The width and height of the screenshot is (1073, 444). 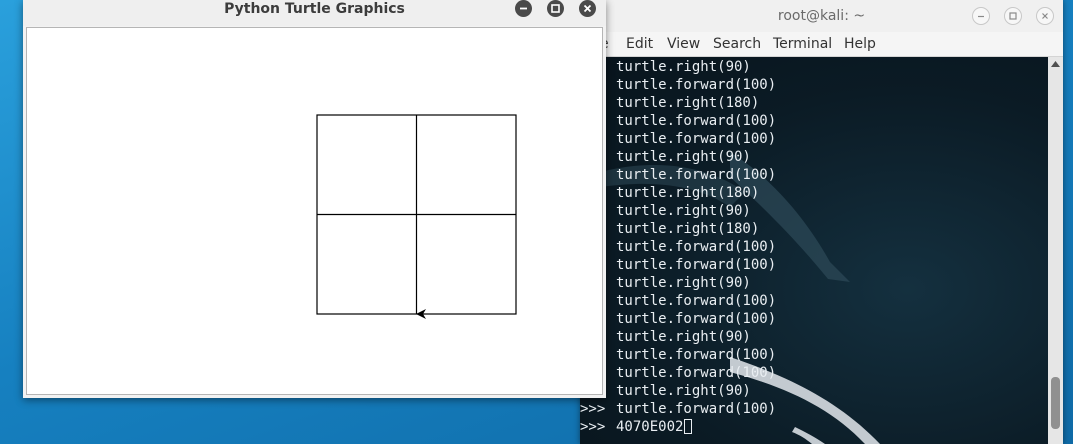 What do you see at coordinates (555, 8) in the screenshot?
I see `turtle-maximize-icon` at bounding box center [555, 8].